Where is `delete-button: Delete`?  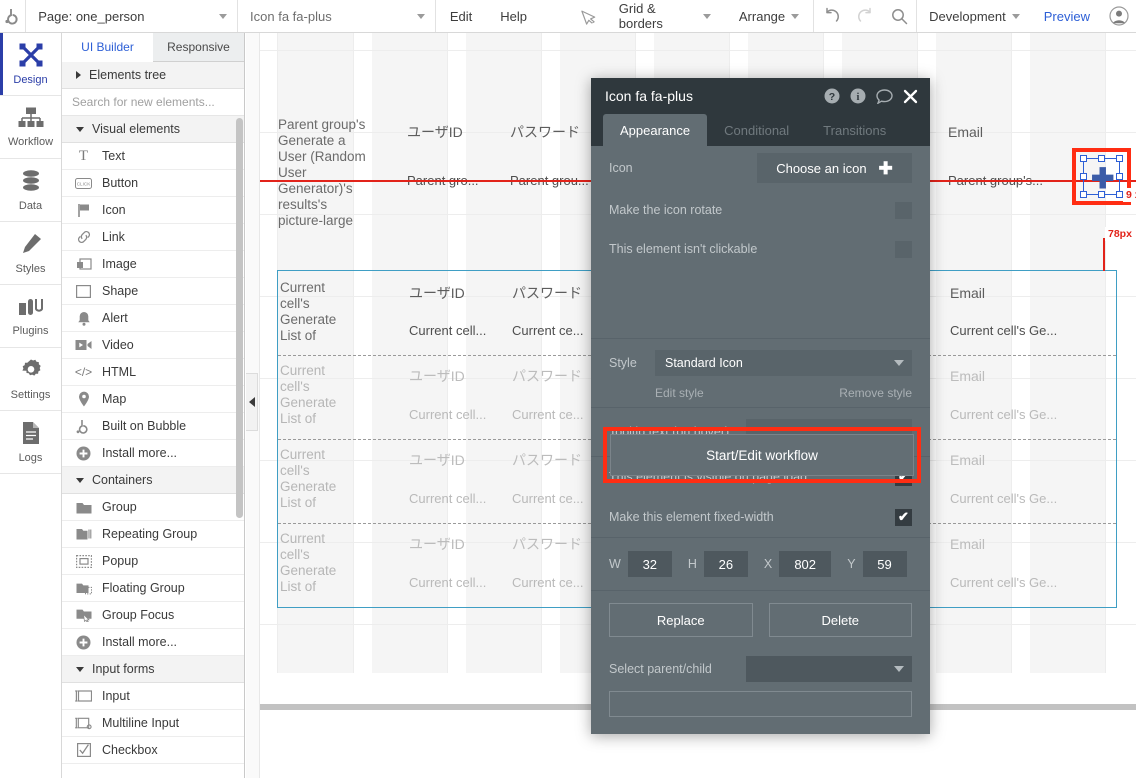
delete-button: Delete is located at coordinates (840, 620).